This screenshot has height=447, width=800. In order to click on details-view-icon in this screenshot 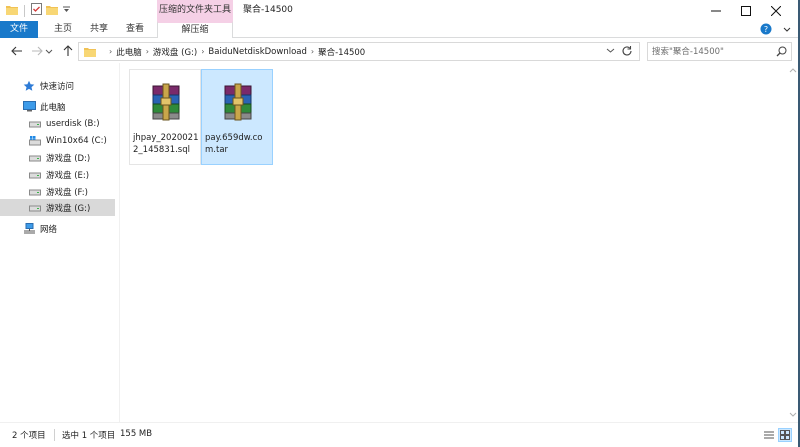, I will do `click(769, 435)`.